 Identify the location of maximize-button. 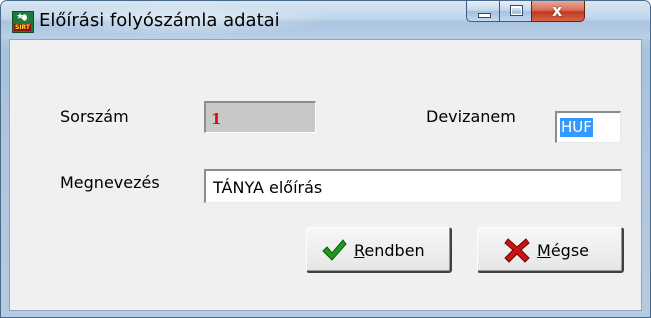
(515, 11).